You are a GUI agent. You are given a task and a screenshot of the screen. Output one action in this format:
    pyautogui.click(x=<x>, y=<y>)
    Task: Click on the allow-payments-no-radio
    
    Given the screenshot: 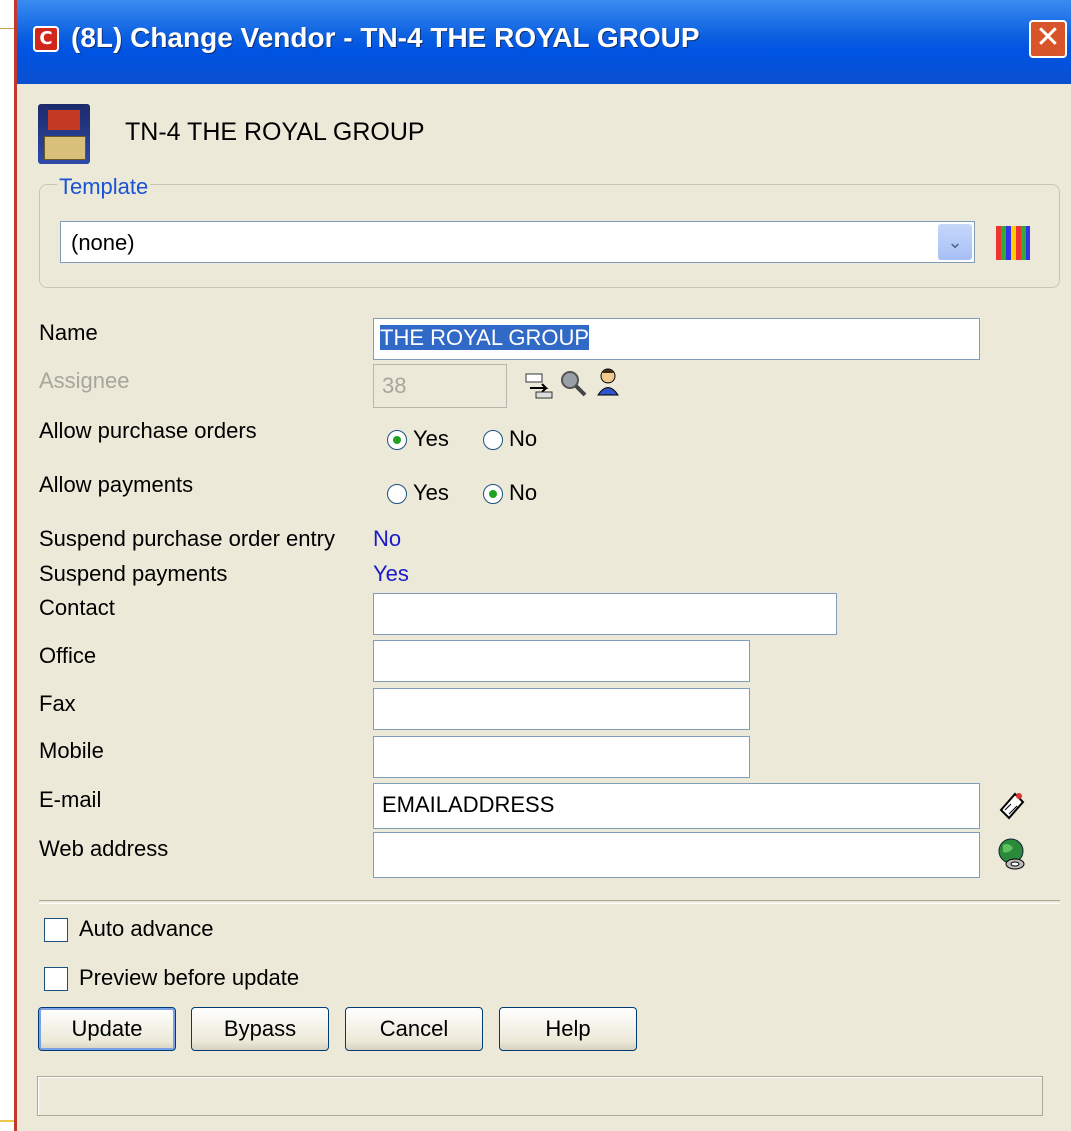 What is the action you would take?
    pyautogui.click(x=493, y=494)
    